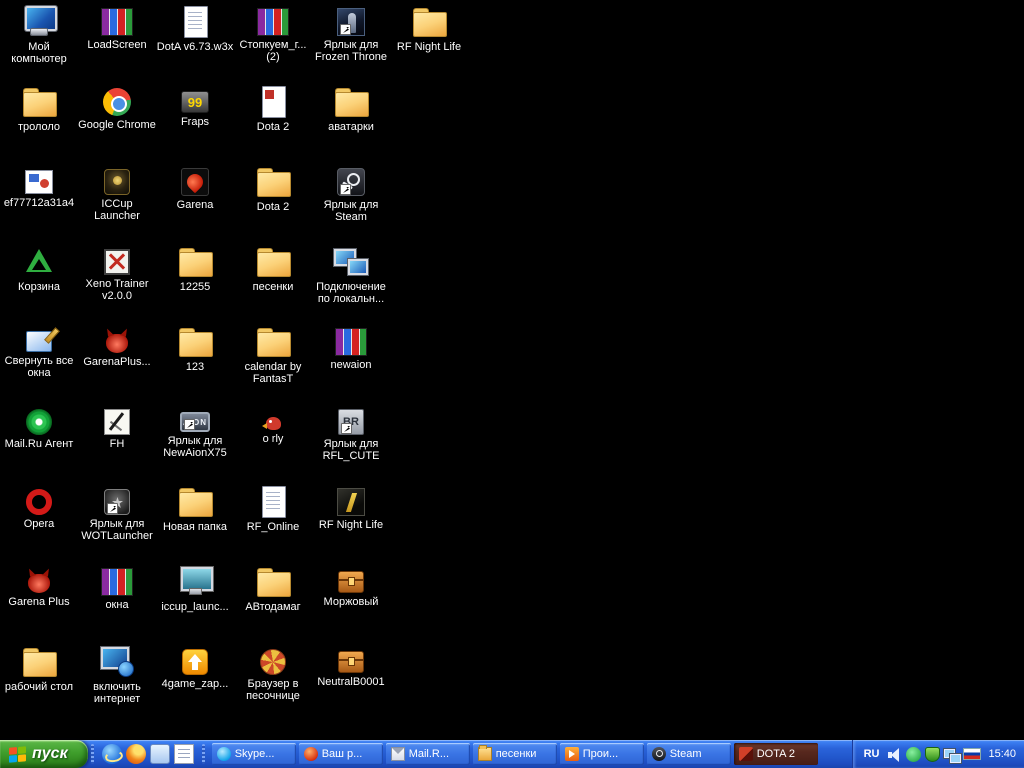 The height and width of the screenshot is (768, 1024). Describe the element at coordinates (117, 28) in the screenshot. I see `desktop-icon-loadscreen: LoadScreen` at that location.